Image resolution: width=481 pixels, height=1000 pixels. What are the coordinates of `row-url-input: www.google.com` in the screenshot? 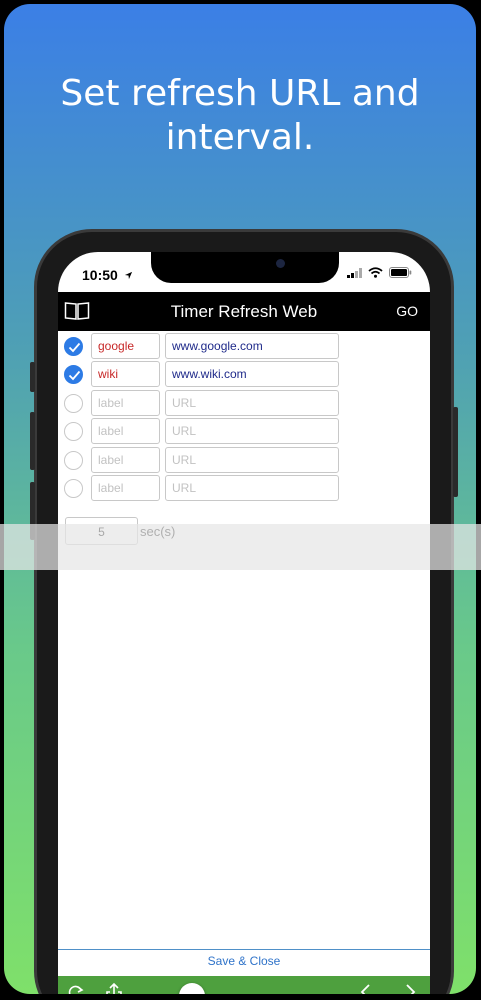 It's located at (252, 346).